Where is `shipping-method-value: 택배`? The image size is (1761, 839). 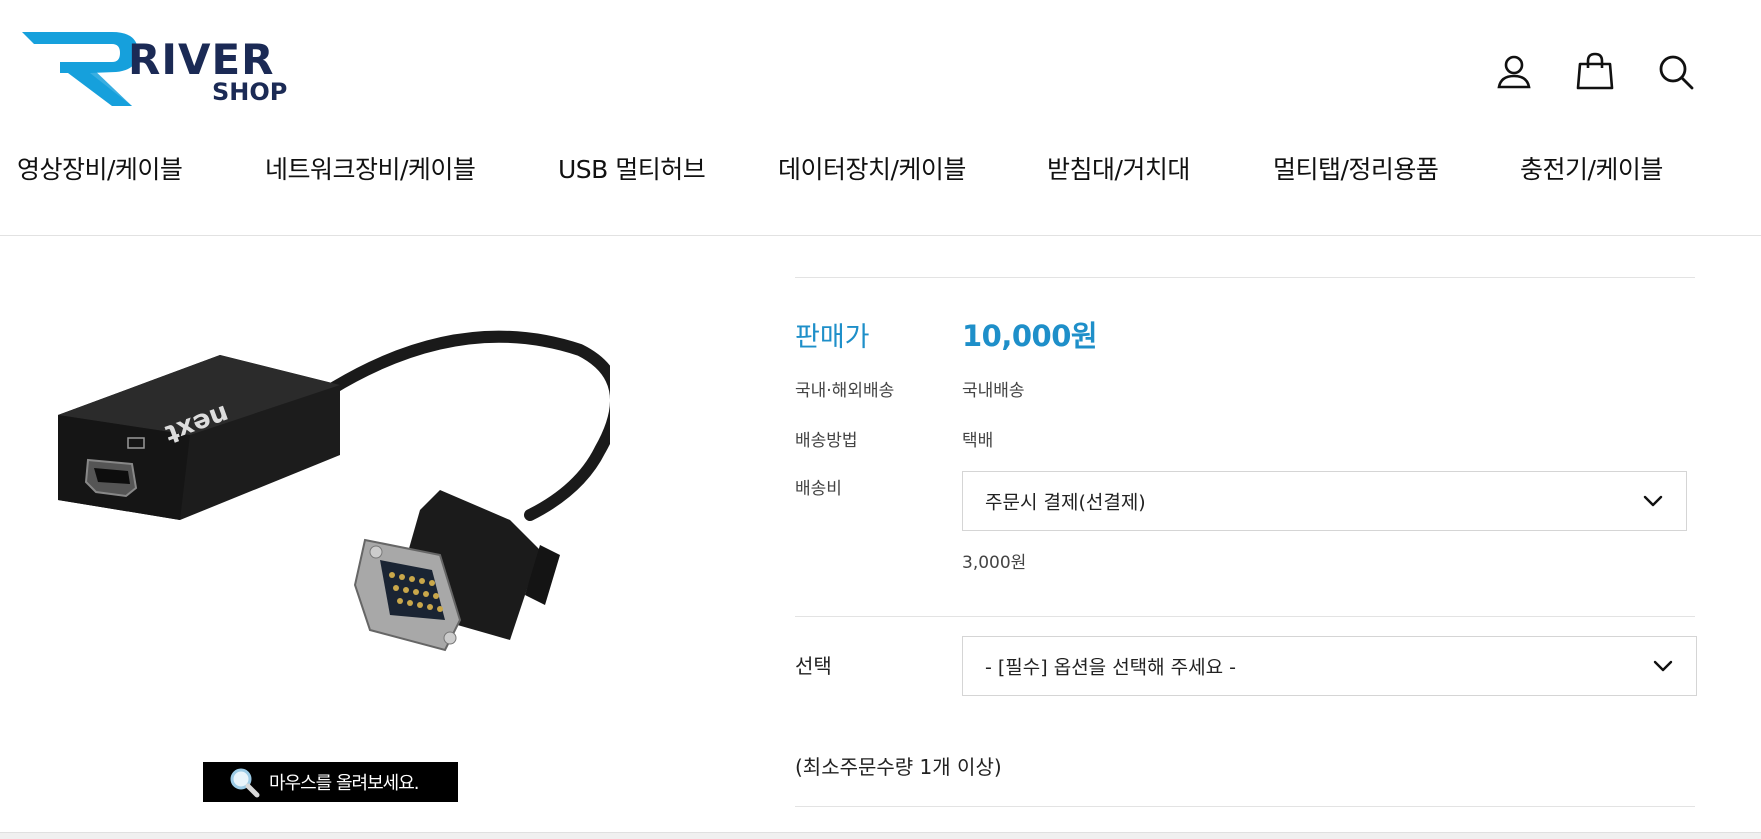
shipping-method-value: 택배 is located at coordinates (978, 441).